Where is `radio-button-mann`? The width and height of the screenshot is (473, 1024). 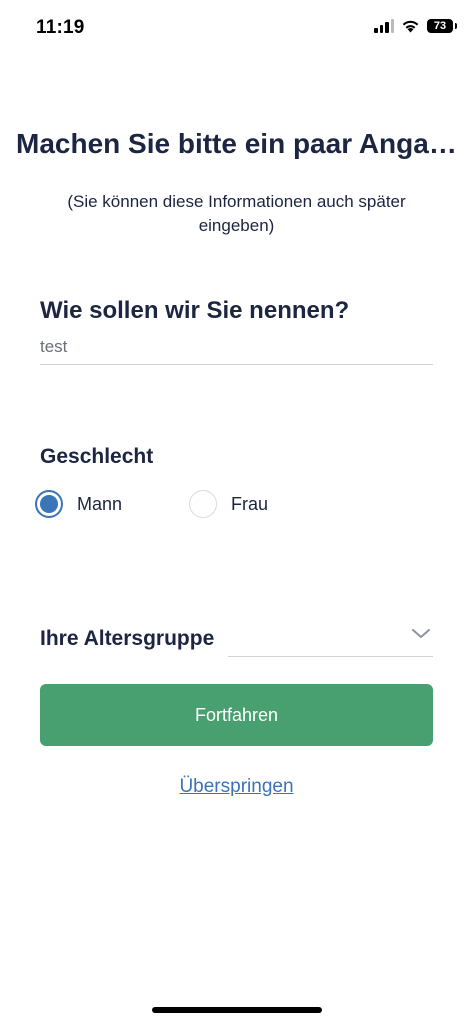
radio-button-mann is located at coordinates (49, 504).